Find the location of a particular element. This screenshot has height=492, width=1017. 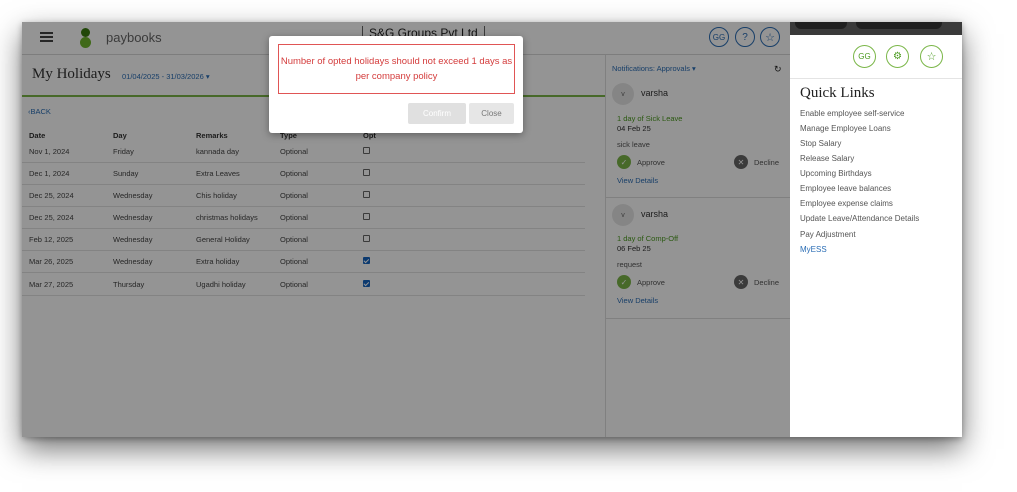

quick-link: Update Leave/Attendance Details is located at coordinates (859, 218).